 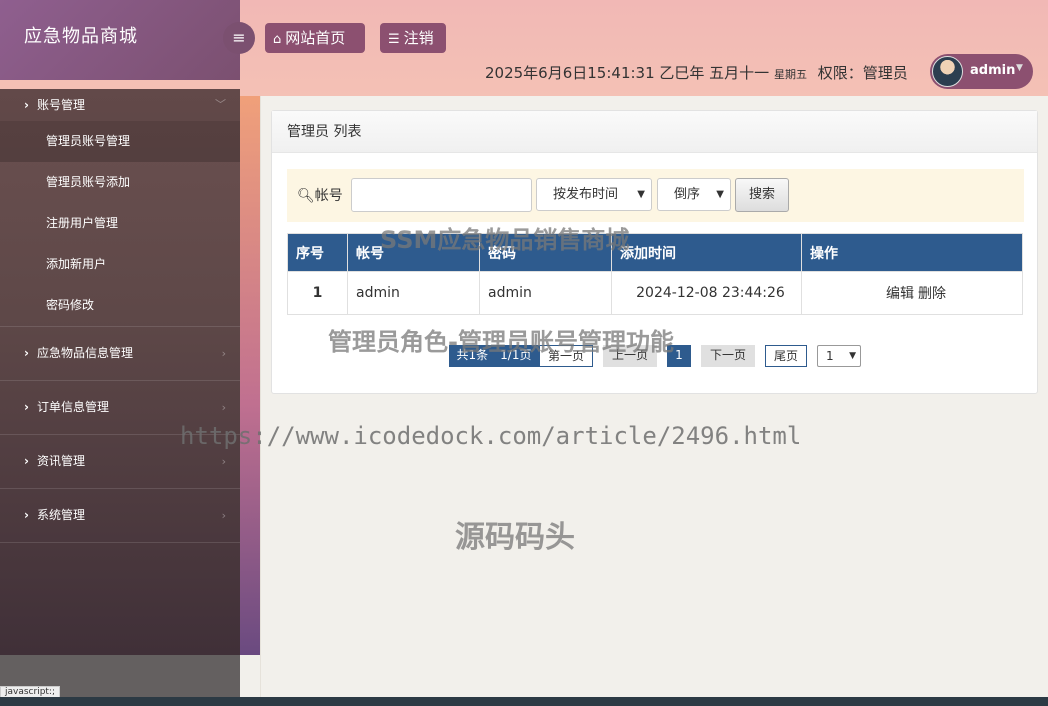 What do you see at coordinates (328, 196) in the screenshot?
I see `search-label-text: 帐号` at bounding box center [328, 196].